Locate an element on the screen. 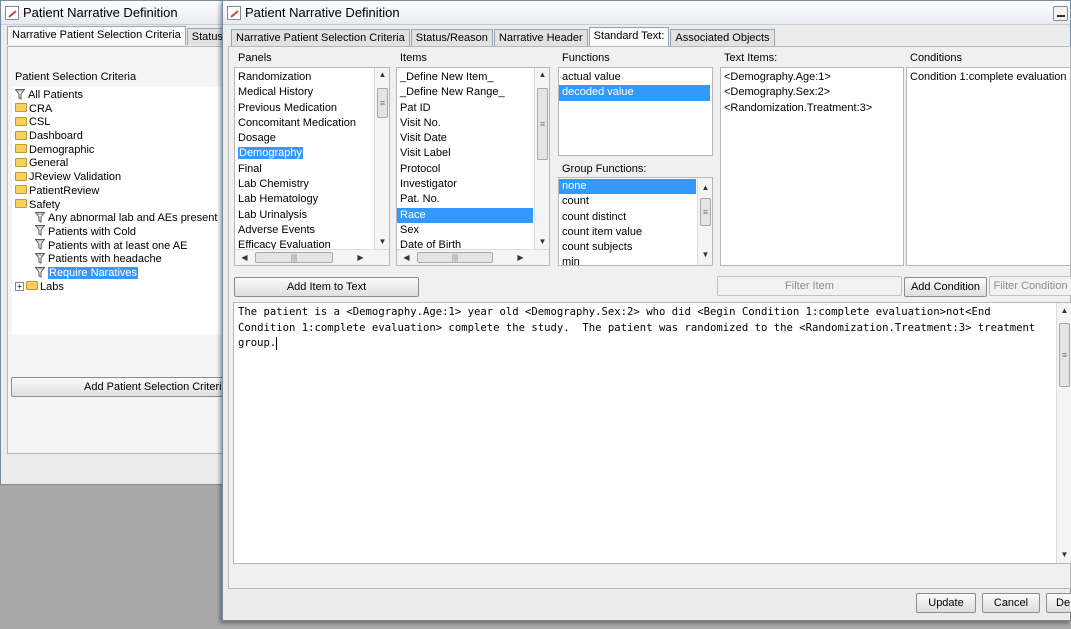 Image resolution: width=1071 pixels, height=629 pixels. panels-item: Medical History is located at coordinates (312, 92).